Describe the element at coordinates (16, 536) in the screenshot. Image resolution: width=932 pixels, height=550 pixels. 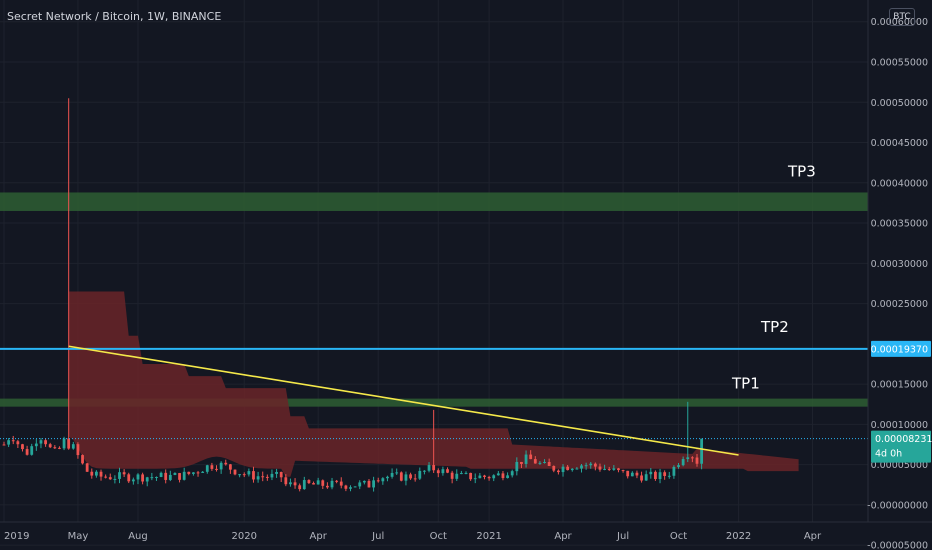
I see `x-tick-label-0: 2019` at that location.